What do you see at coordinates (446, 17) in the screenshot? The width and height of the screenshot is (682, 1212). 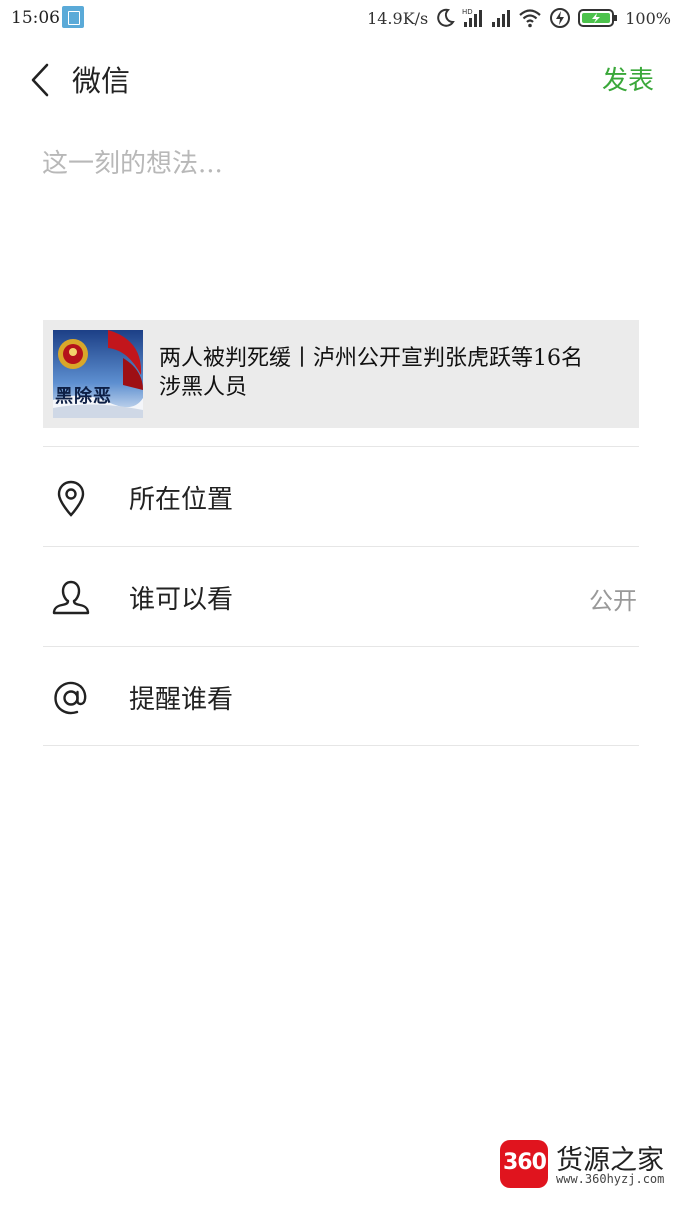 I see `moon-icon` at bounding box center [446, 17].